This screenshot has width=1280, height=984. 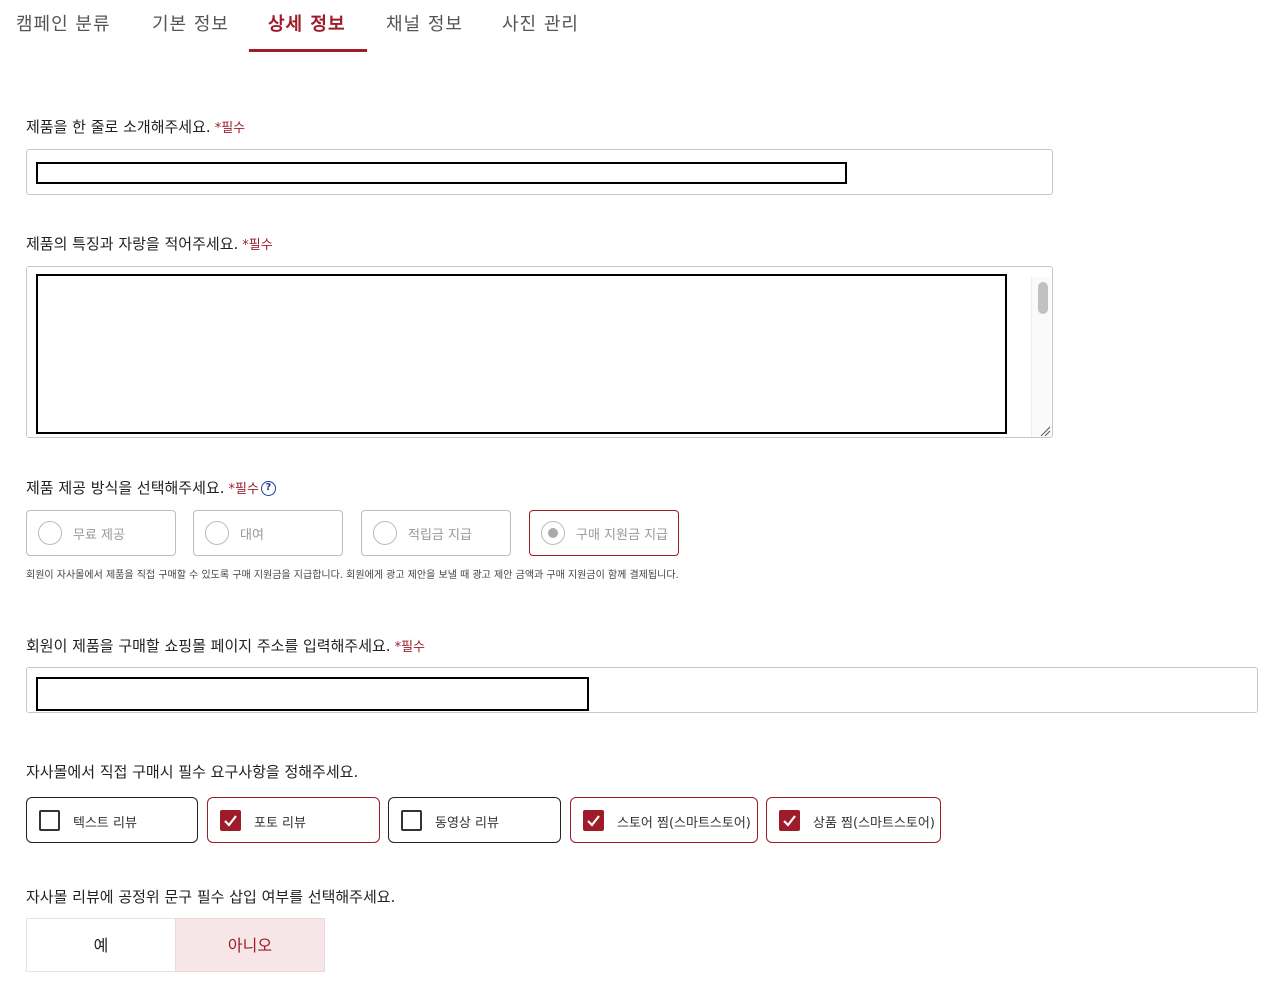 What do you see at coordinates (250, 945) in the screenshot?
I see `no-button: 아니오` at bounding box center [250, 945].